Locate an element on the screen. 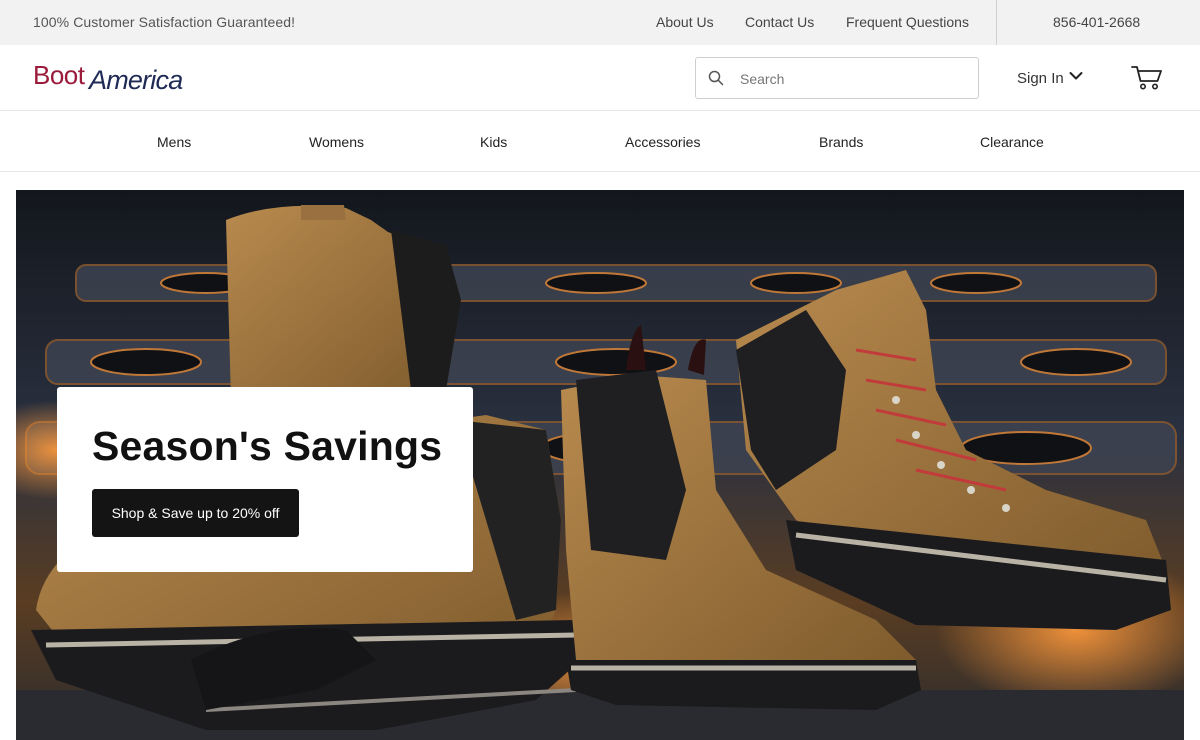  about-us-link: About Us is located at coordinates (685, 22).